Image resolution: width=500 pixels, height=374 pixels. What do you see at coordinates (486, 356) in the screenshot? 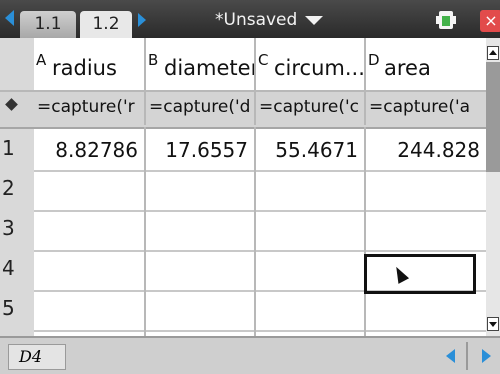
I see `nav-right-arrow-icon` at bounding box center [486, 356].